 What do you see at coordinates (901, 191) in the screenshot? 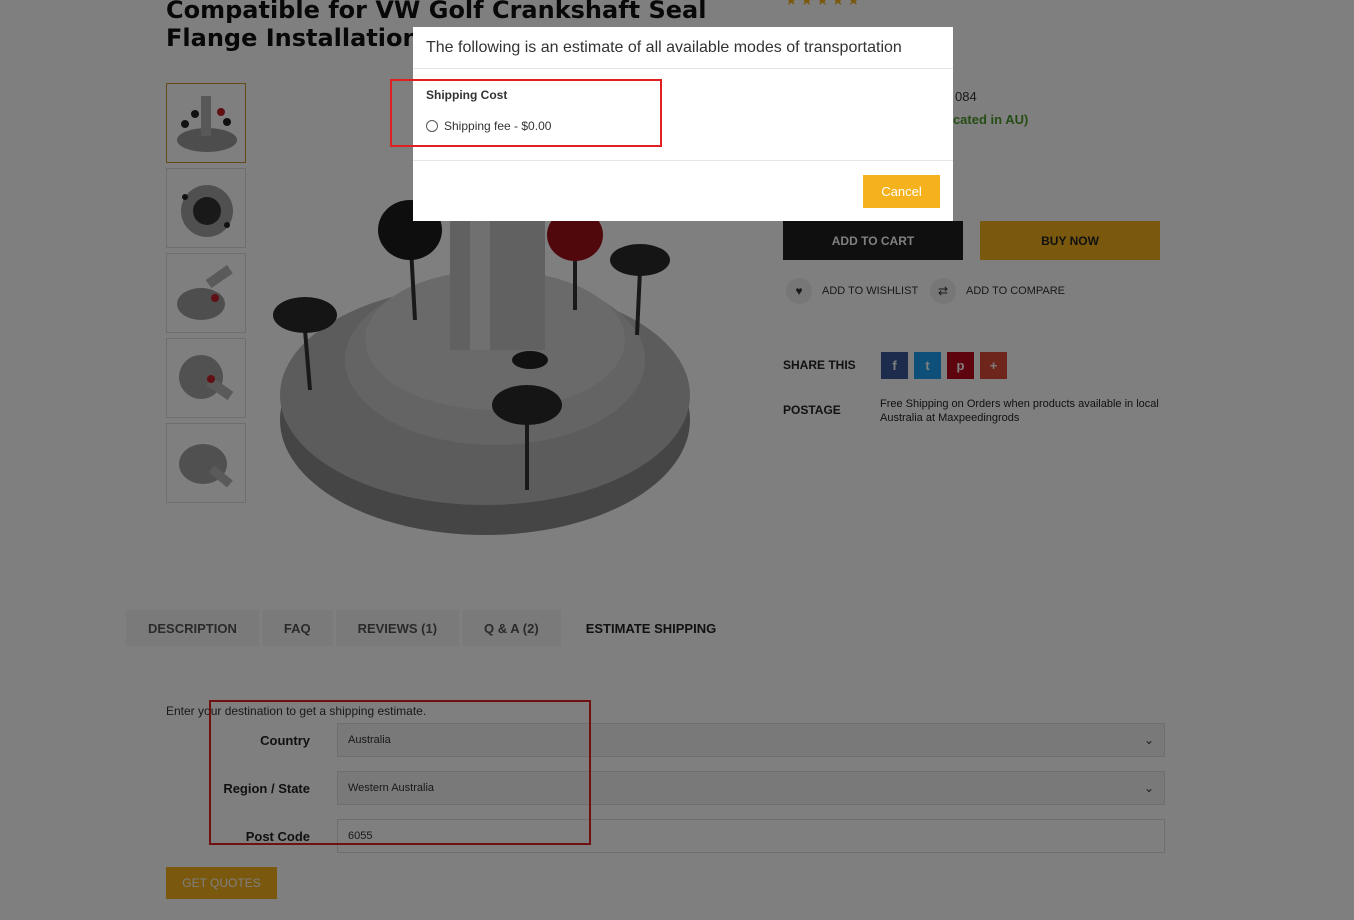
I see `cancel-button: Cancel` at bounding box center [901, 191].